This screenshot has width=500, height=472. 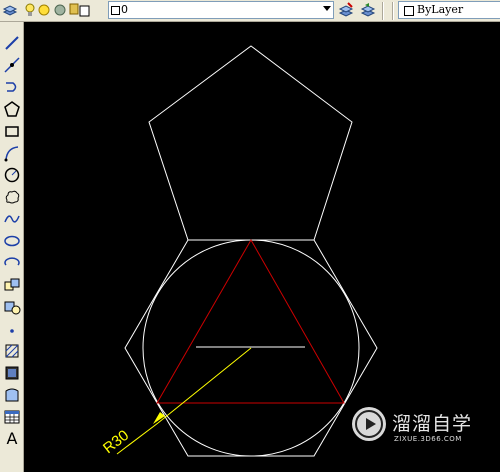 What do you see at coordinates (250, 321) in the screenshot?
I see `triangle-shape` at bounding box center [250, 321].